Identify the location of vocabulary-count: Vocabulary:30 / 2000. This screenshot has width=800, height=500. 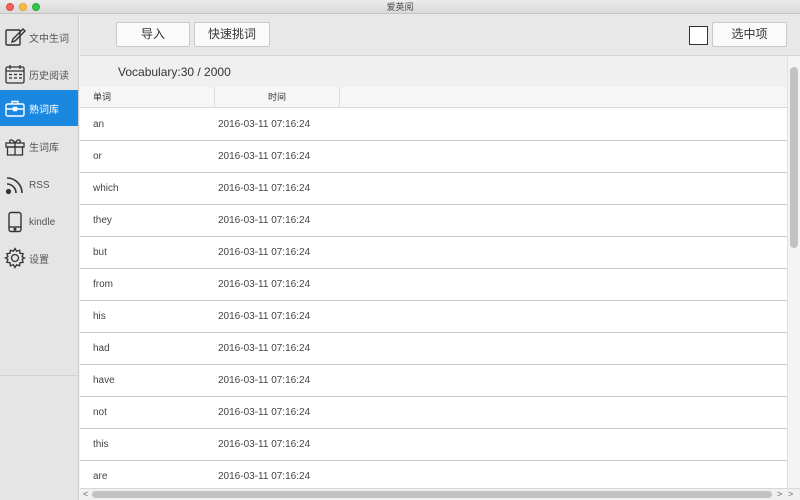
(174, 72).